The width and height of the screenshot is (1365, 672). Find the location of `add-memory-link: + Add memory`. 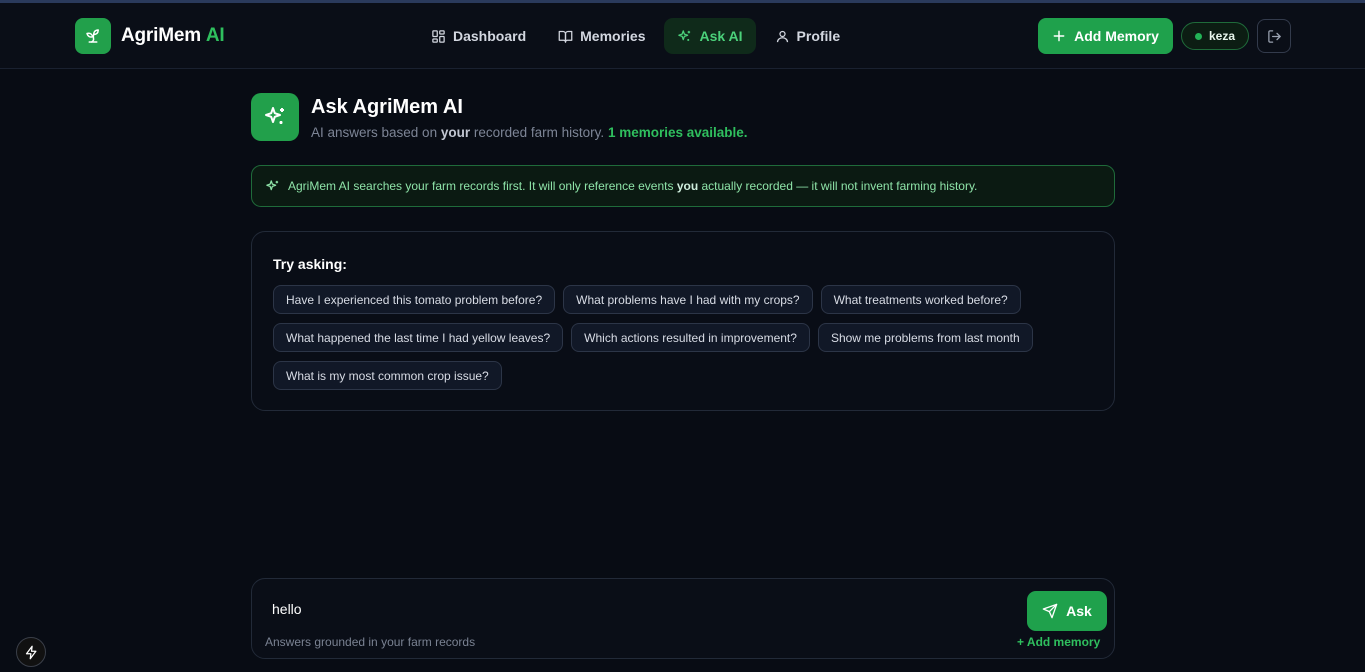

add-memory-link: + Add memory is located at coordinates (1058, 642).